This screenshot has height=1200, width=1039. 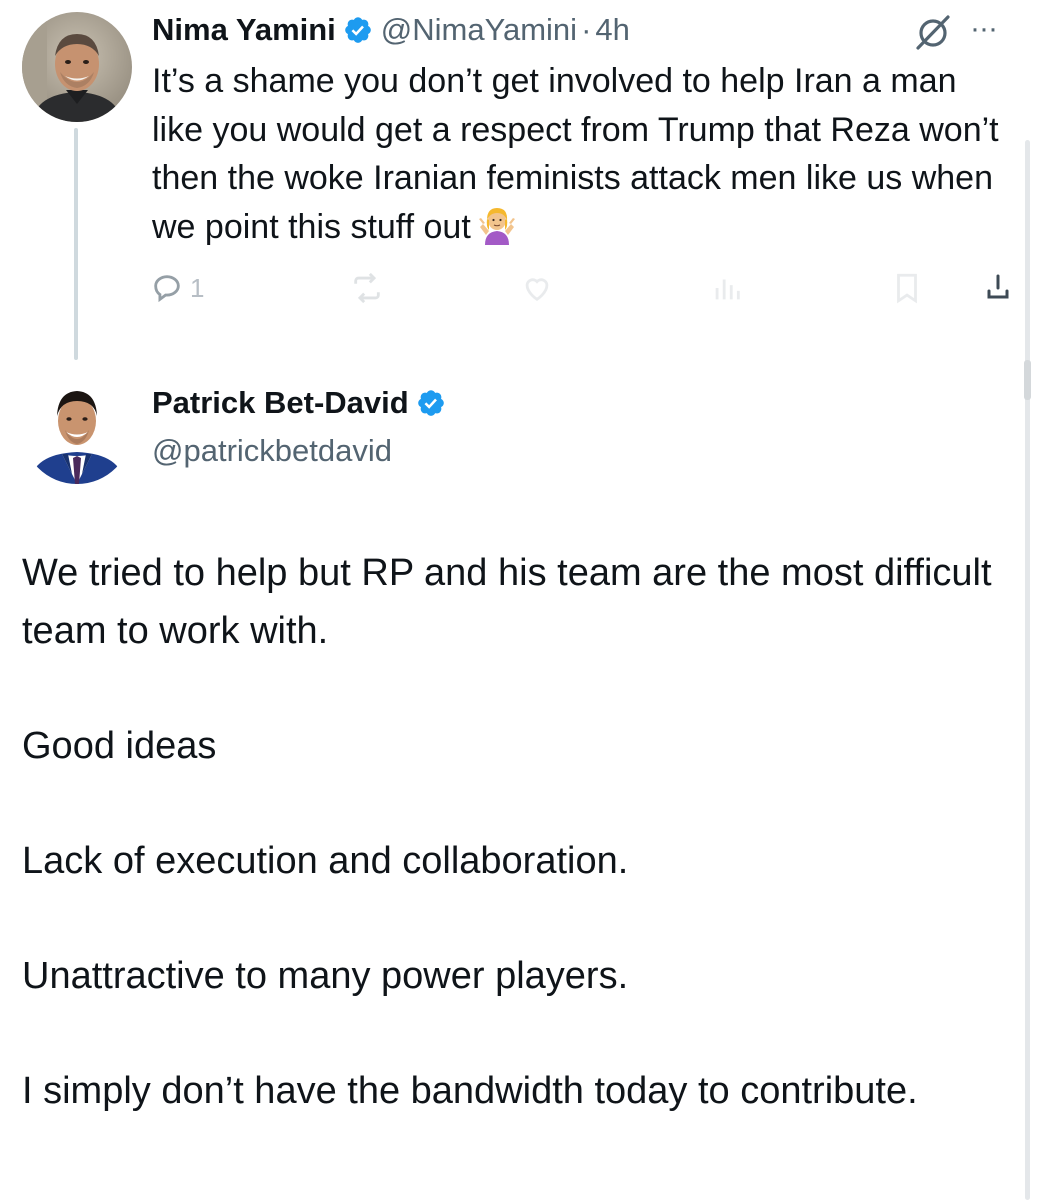 I want to click on repost-button, so click(x=367, y=288).